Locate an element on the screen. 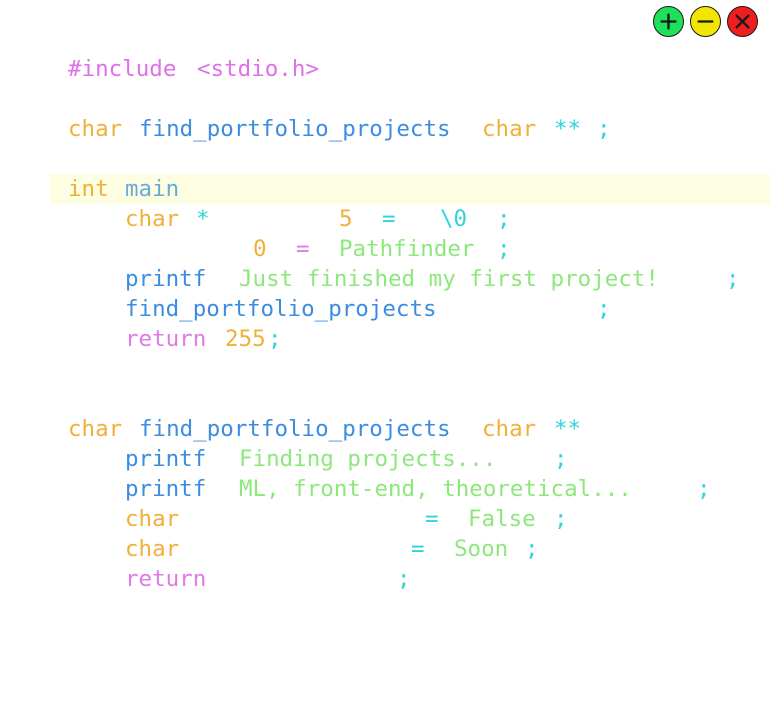 The image size is (770, 714). def-line4-eq: = is located at coordinates (418, 549).